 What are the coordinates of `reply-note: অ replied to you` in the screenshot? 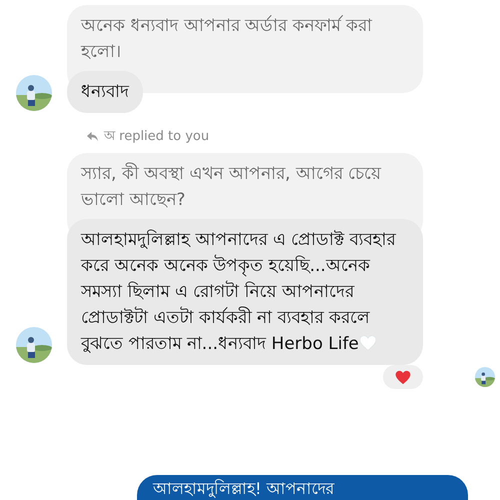 It's located at (157, 137).